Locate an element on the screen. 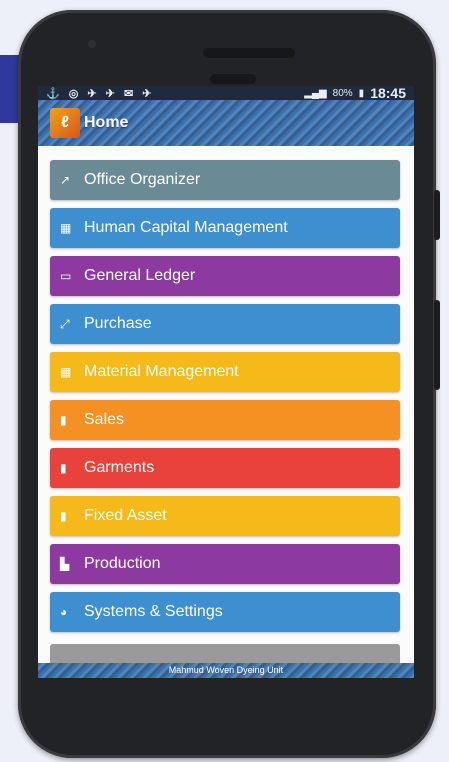 This screenshot has height=762, width=449. menu-item-garments: ▮ Garments is located at coordinates (225, 468).